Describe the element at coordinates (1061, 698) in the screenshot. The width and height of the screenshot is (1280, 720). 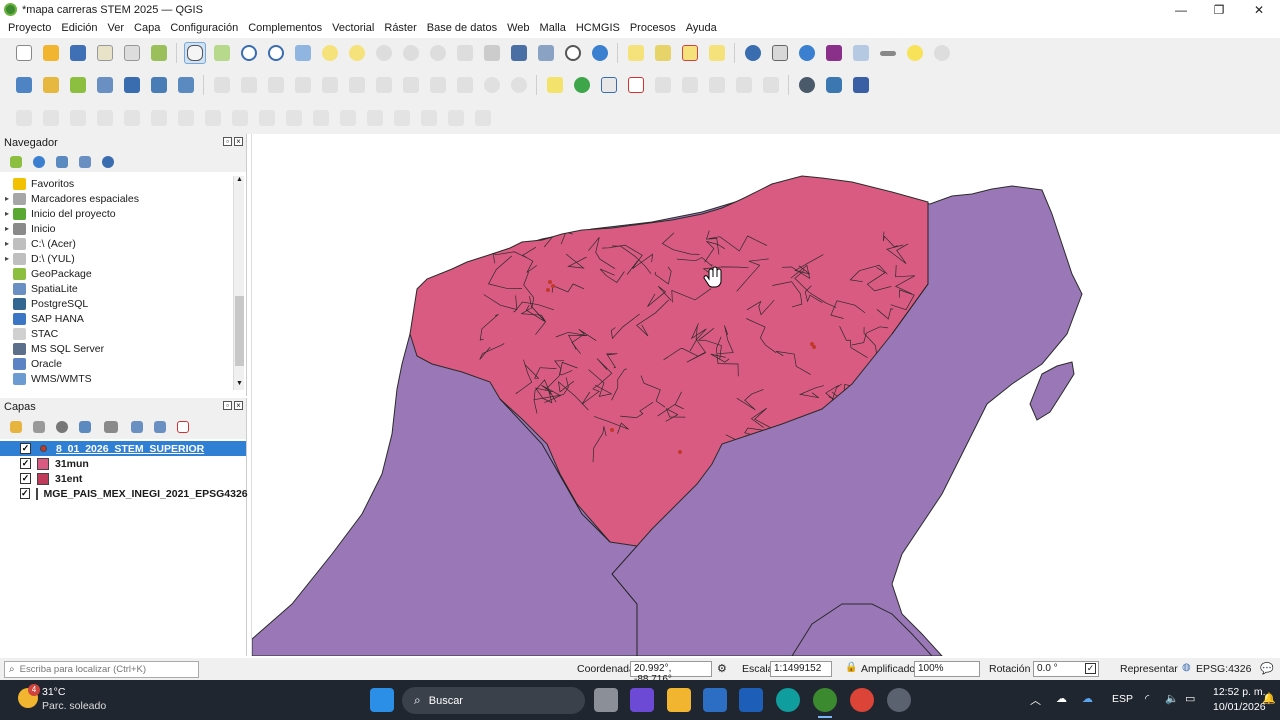
I see `onedrive-icon: ☁` at that location.